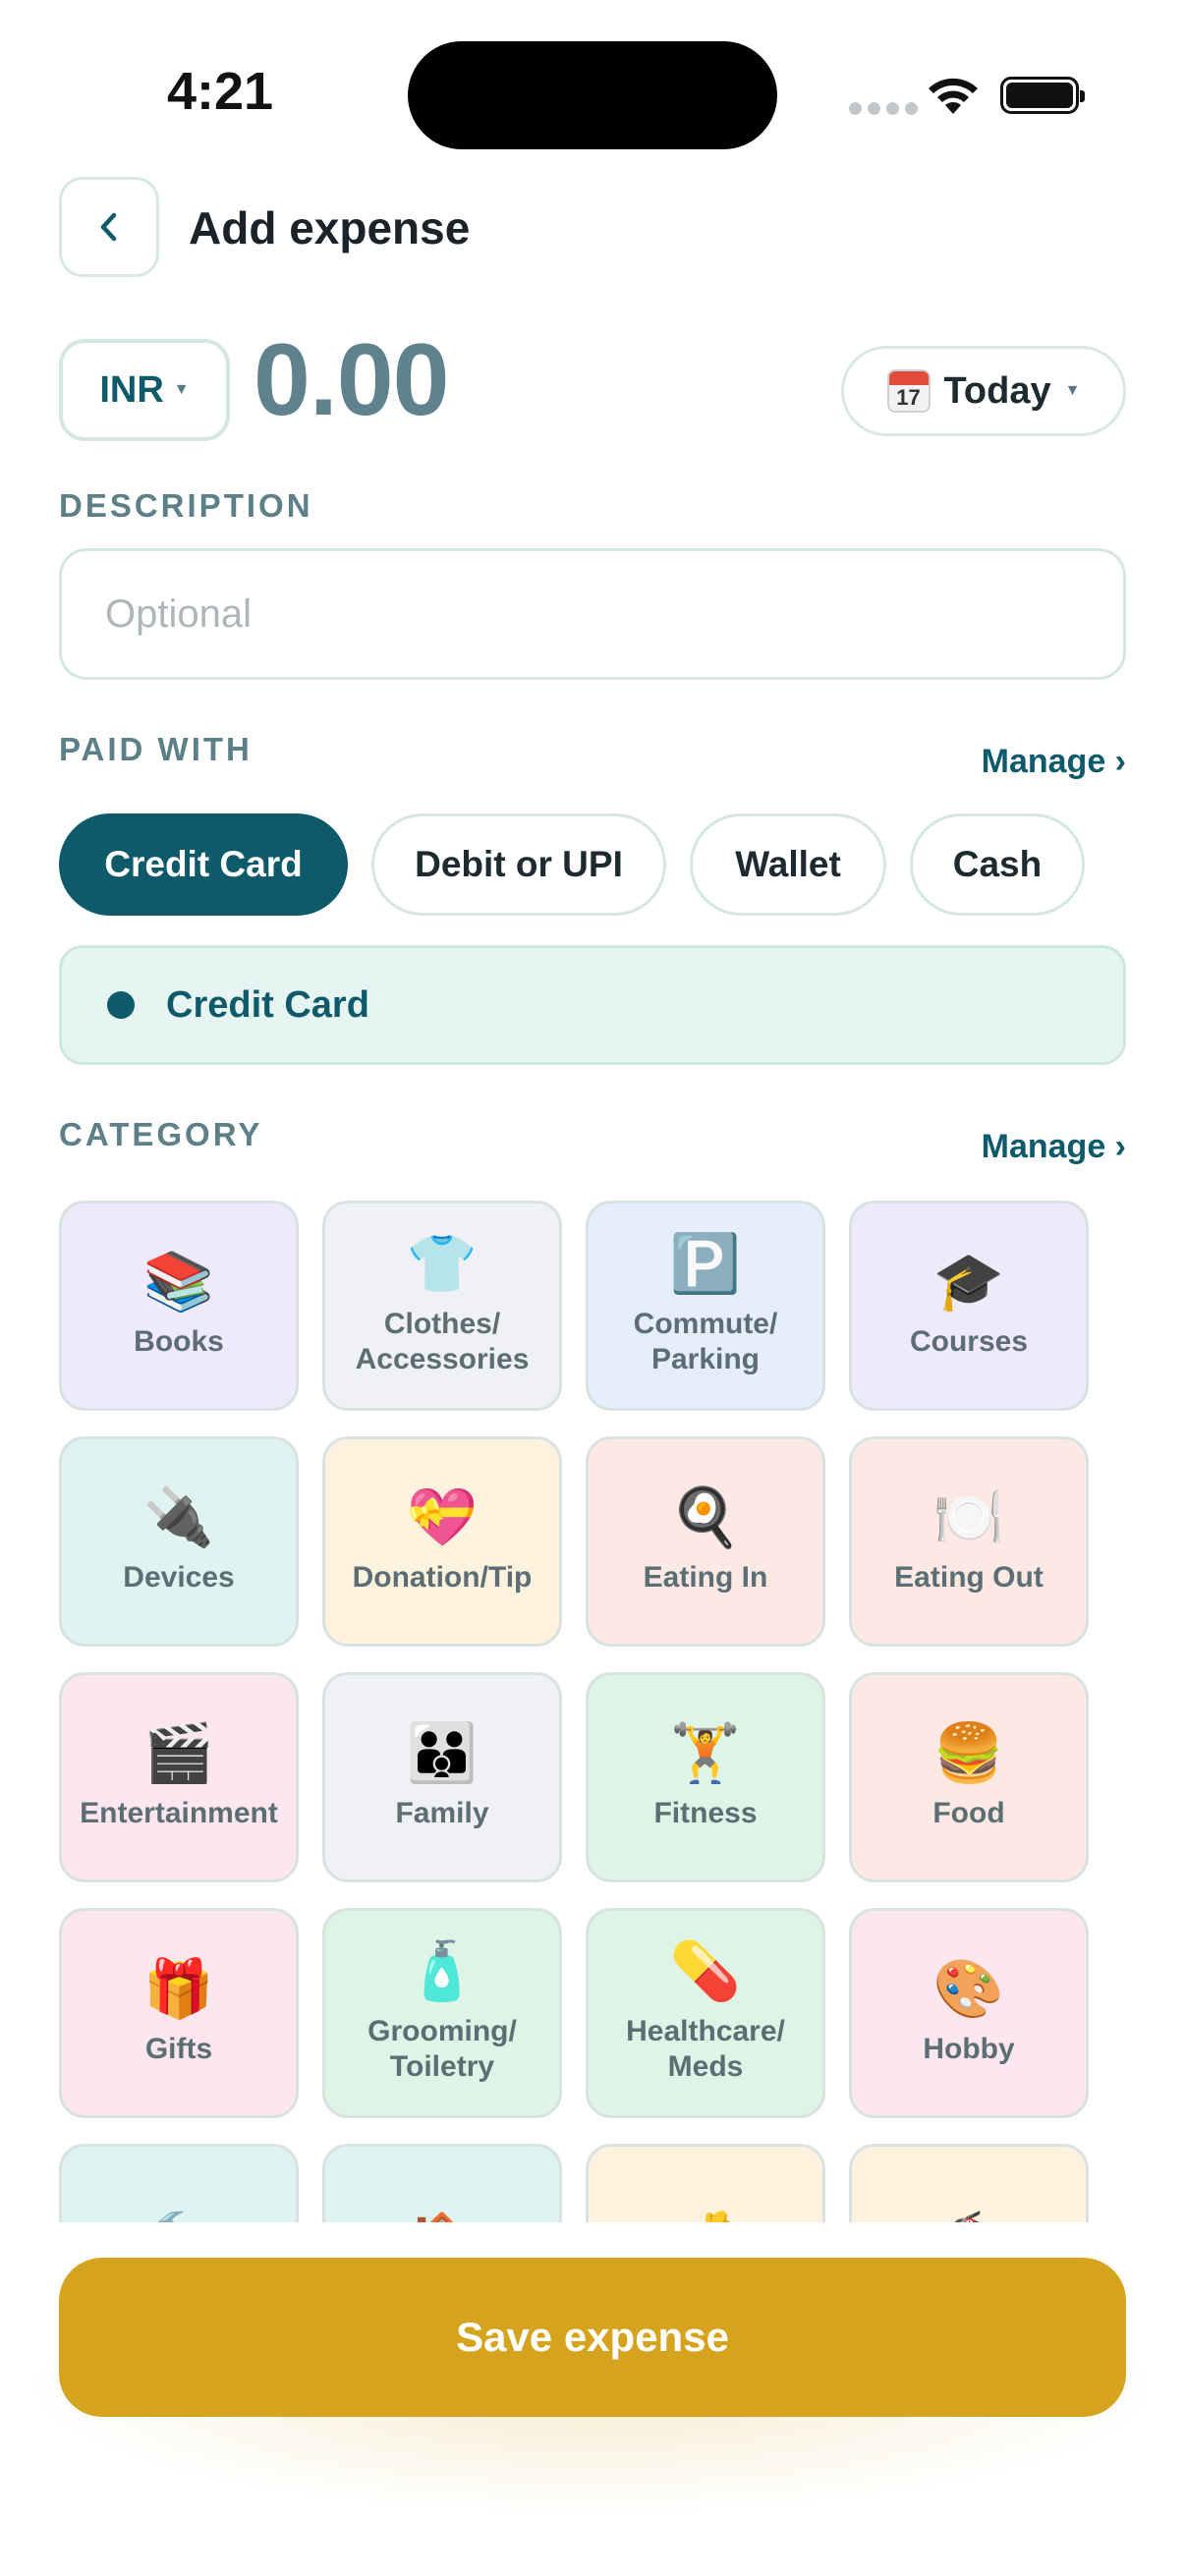 This screenshot has height=2576, width=1185. What do you see at coordinates (969, 1989) in the screenshot?
I see `category-emoji-icon: 🎨` at bounding box center [969, 1989].